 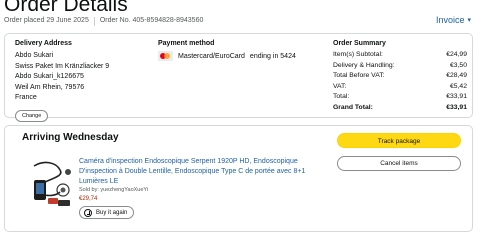 What do you see at coordinates (450, 20) in the screenshot?
I see `invoice-label: Invoice` at bounding box center [450, 20].